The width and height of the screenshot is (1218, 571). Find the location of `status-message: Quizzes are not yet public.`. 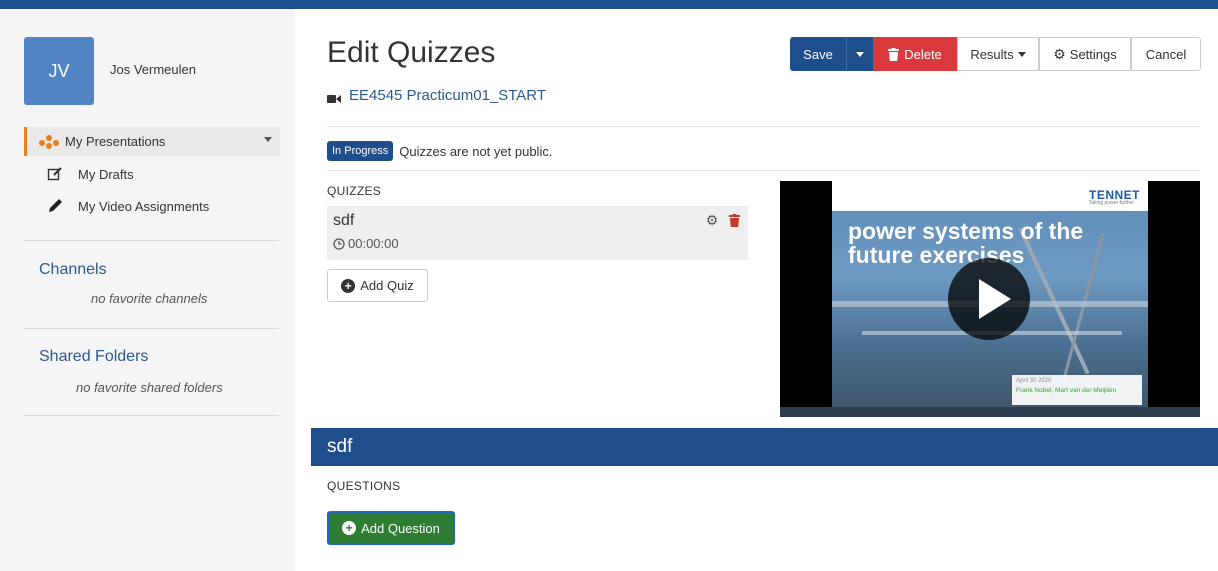

status-message: Quizzes are not yet public. is located at coordinates (476, 151).